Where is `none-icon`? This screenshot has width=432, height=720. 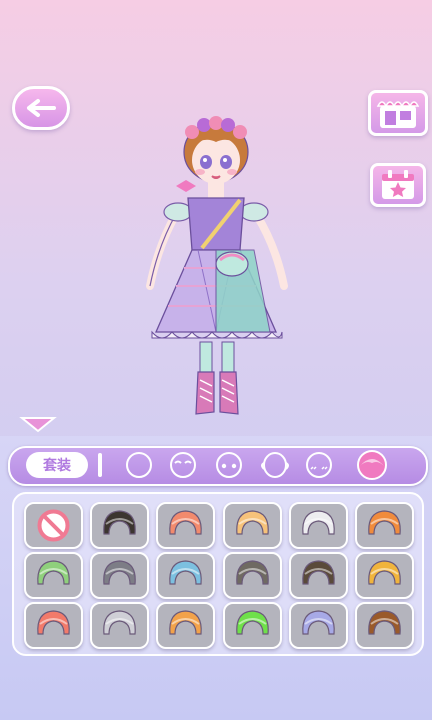
none-icon is located at coordinates (53, 525).